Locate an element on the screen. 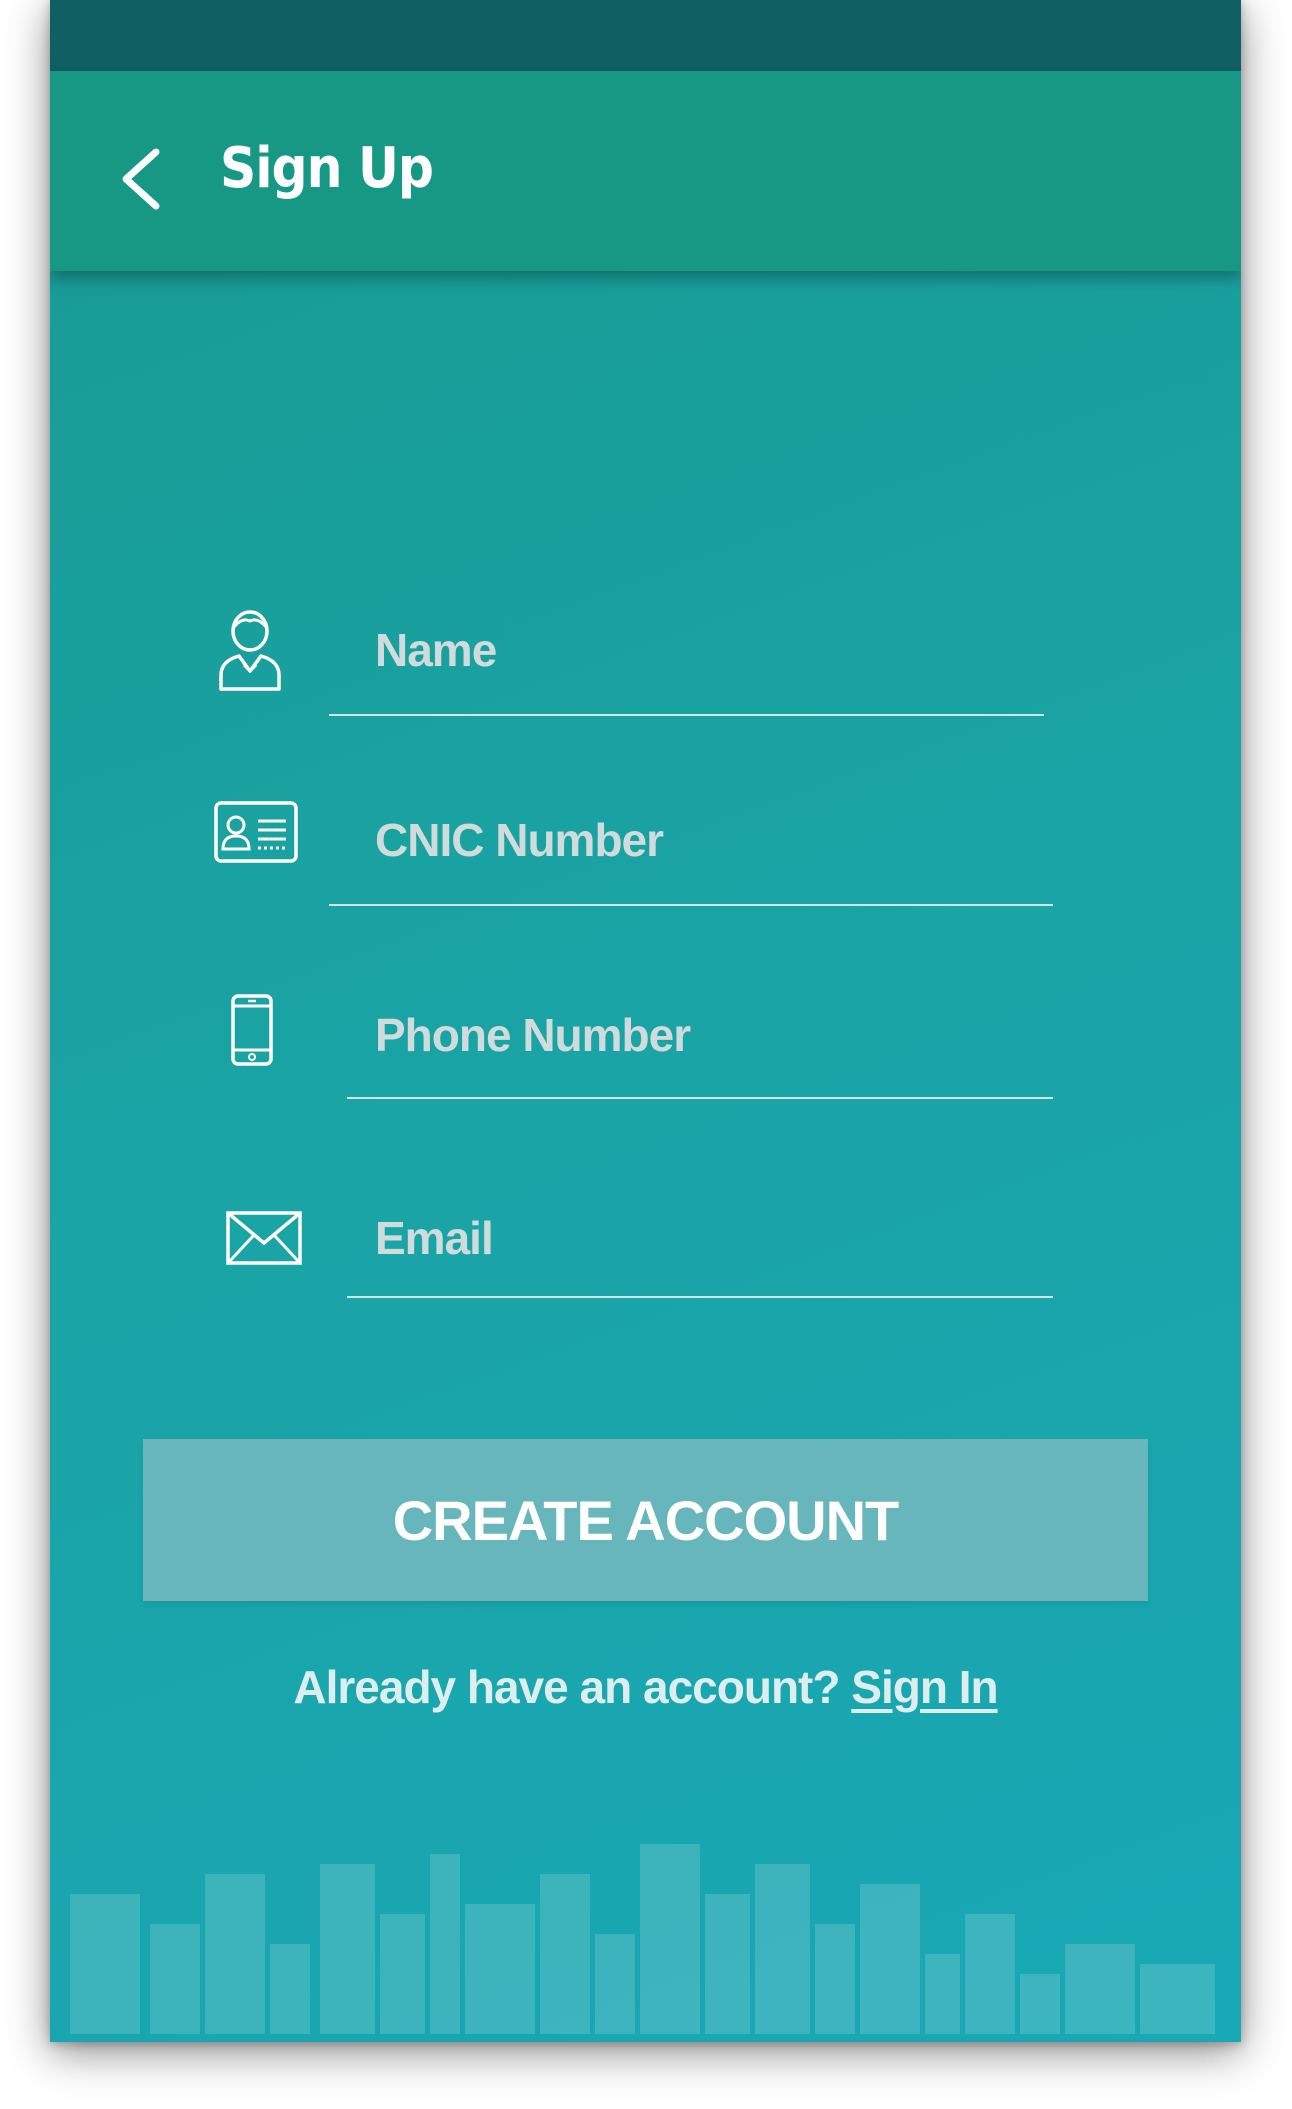 The width and height of the screenshot is (1292, 2109). sign-in-link: Sign In is located at coordinates (924, 1687).